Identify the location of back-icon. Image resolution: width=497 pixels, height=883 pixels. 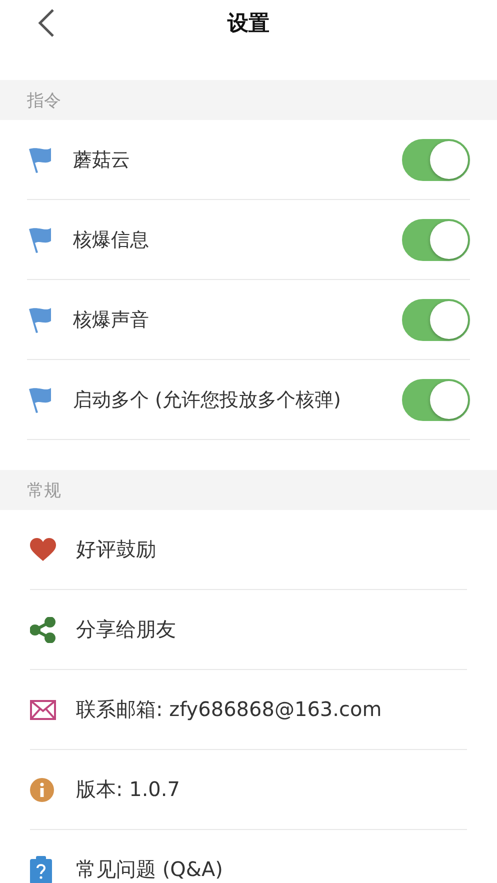
(46, 23).